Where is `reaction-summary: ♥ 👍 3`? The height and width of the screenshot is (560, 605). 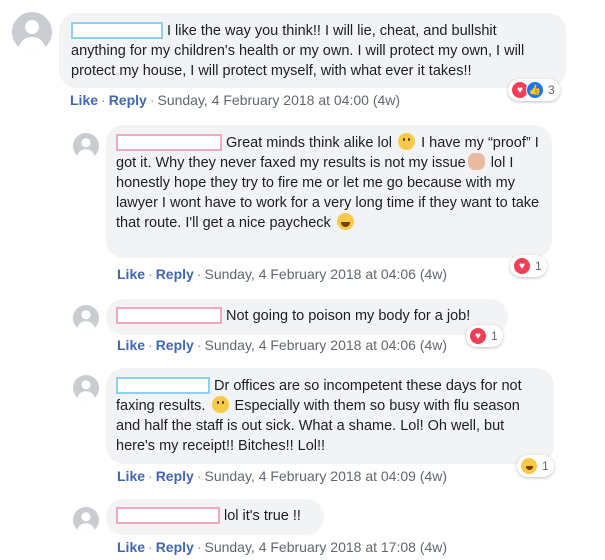
reaction-summary: ♥ 👍 3 is located at coordinates (534, 90).